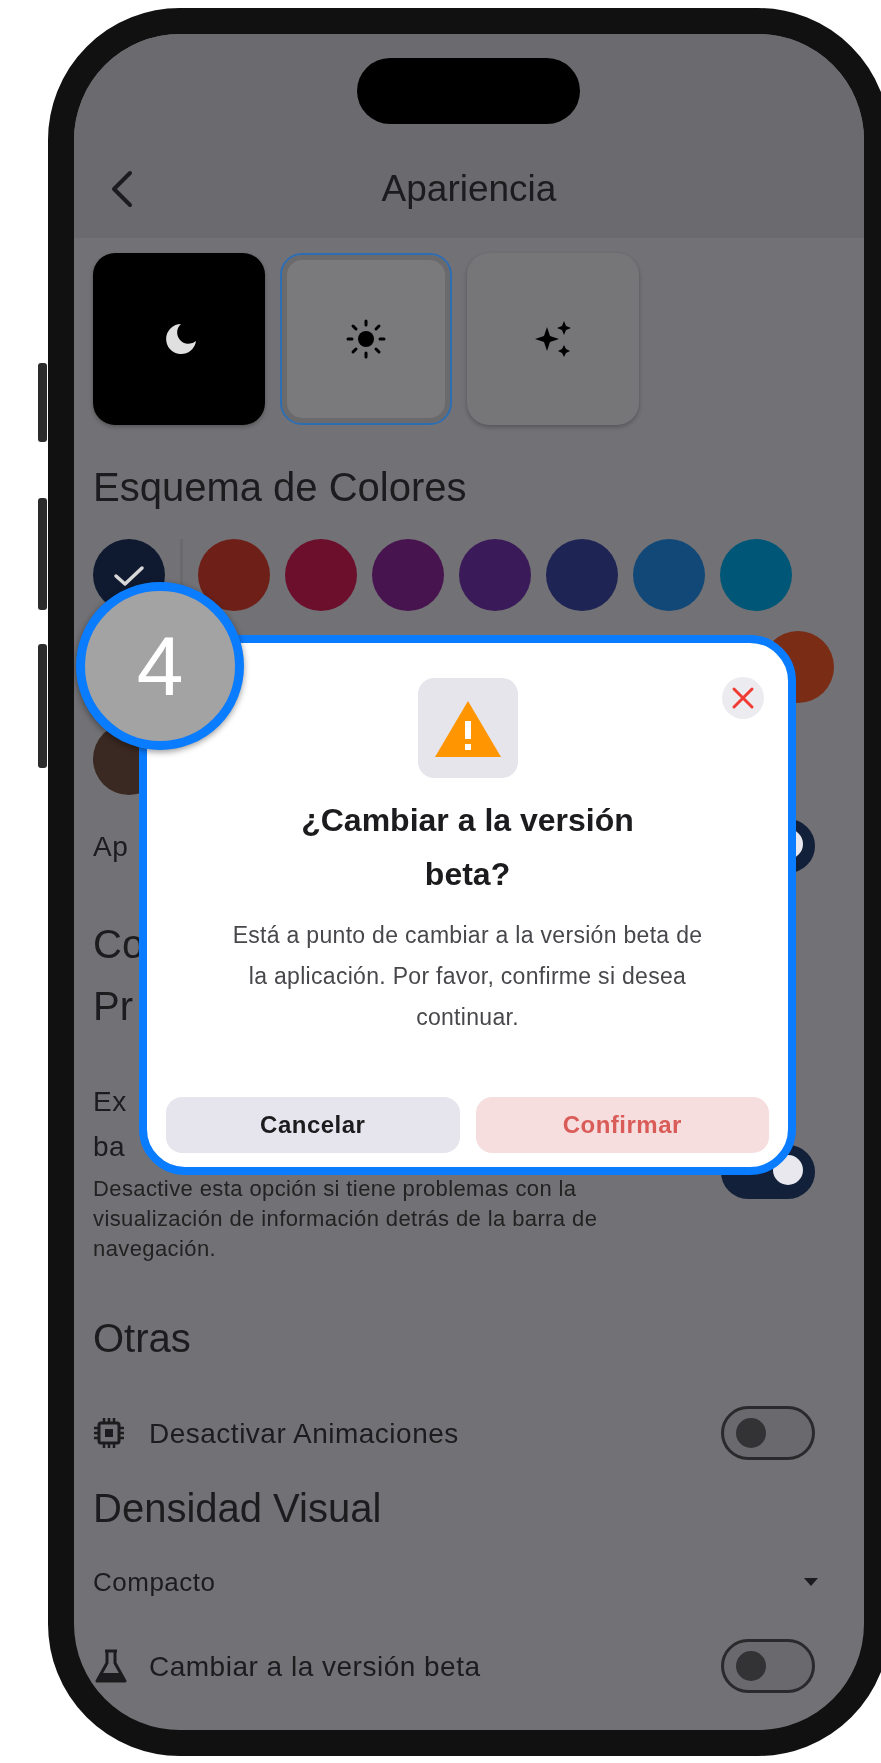 The height and width of the screenshot is (1763, 881). Describe the element at coordinates (467, 847) in the screenshot. I see `dialog-title: ¿Cambiar a la versión beta?` at that location.